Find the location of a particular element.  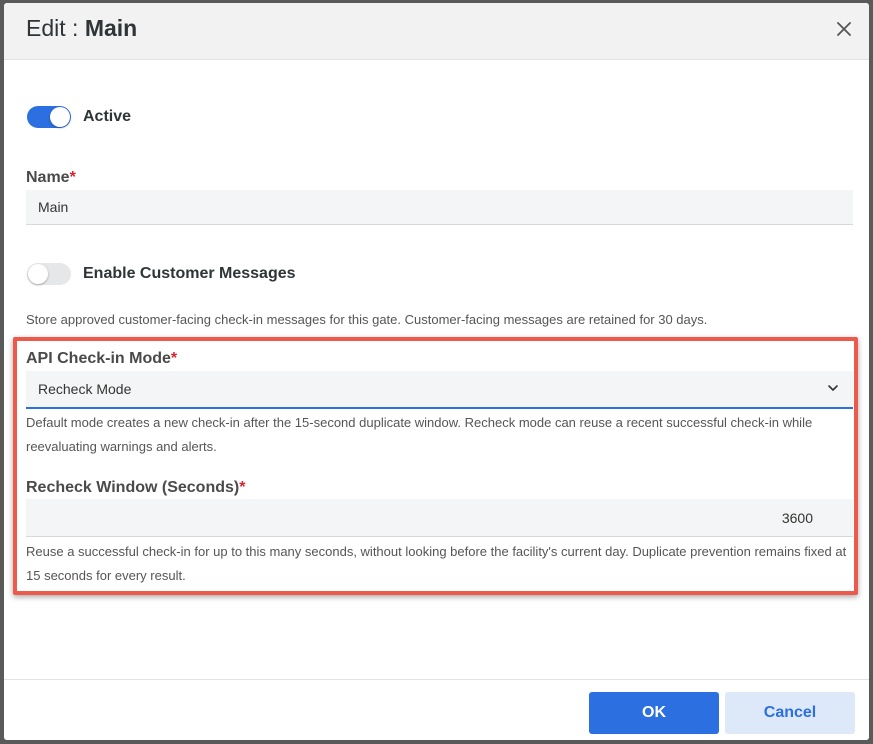

recheck-window-input is located at coordinates (439, 518).